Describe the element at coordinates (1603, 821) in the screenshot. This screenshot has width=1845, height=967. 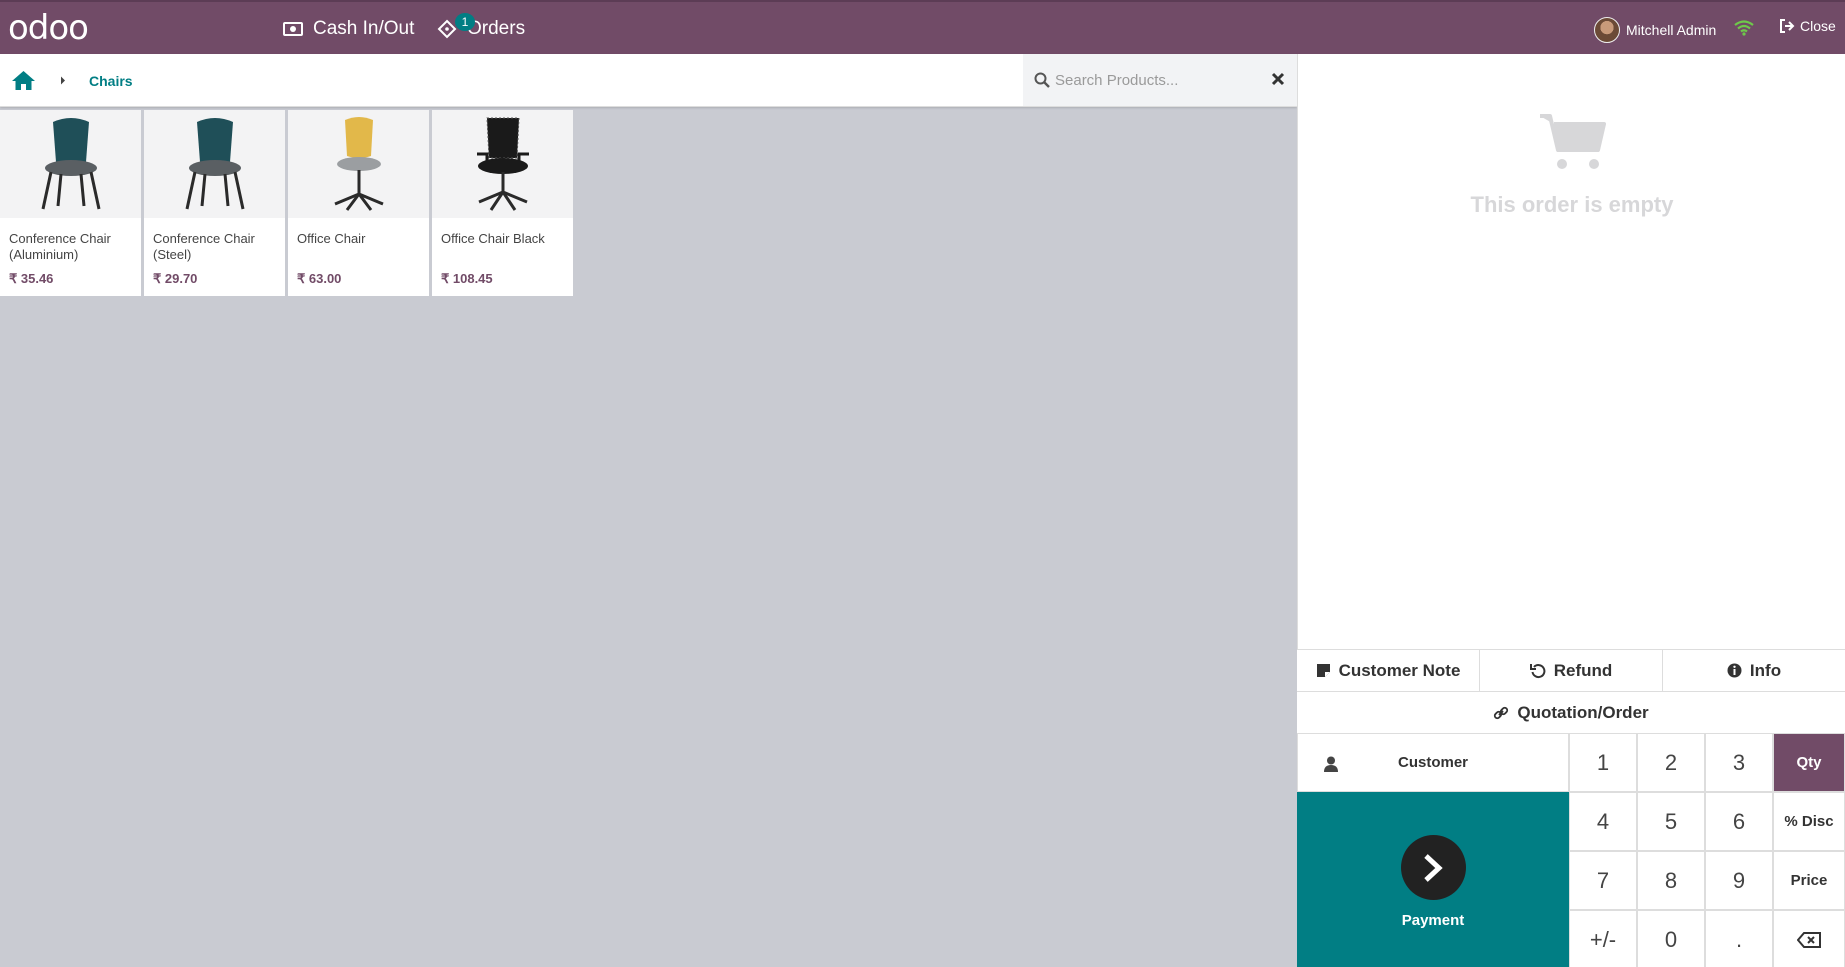
I see `numpad-key-4: 4` at that location.